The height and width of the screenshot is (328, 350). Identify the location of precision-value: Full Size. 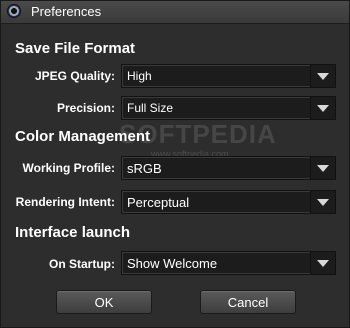
(150, 108).